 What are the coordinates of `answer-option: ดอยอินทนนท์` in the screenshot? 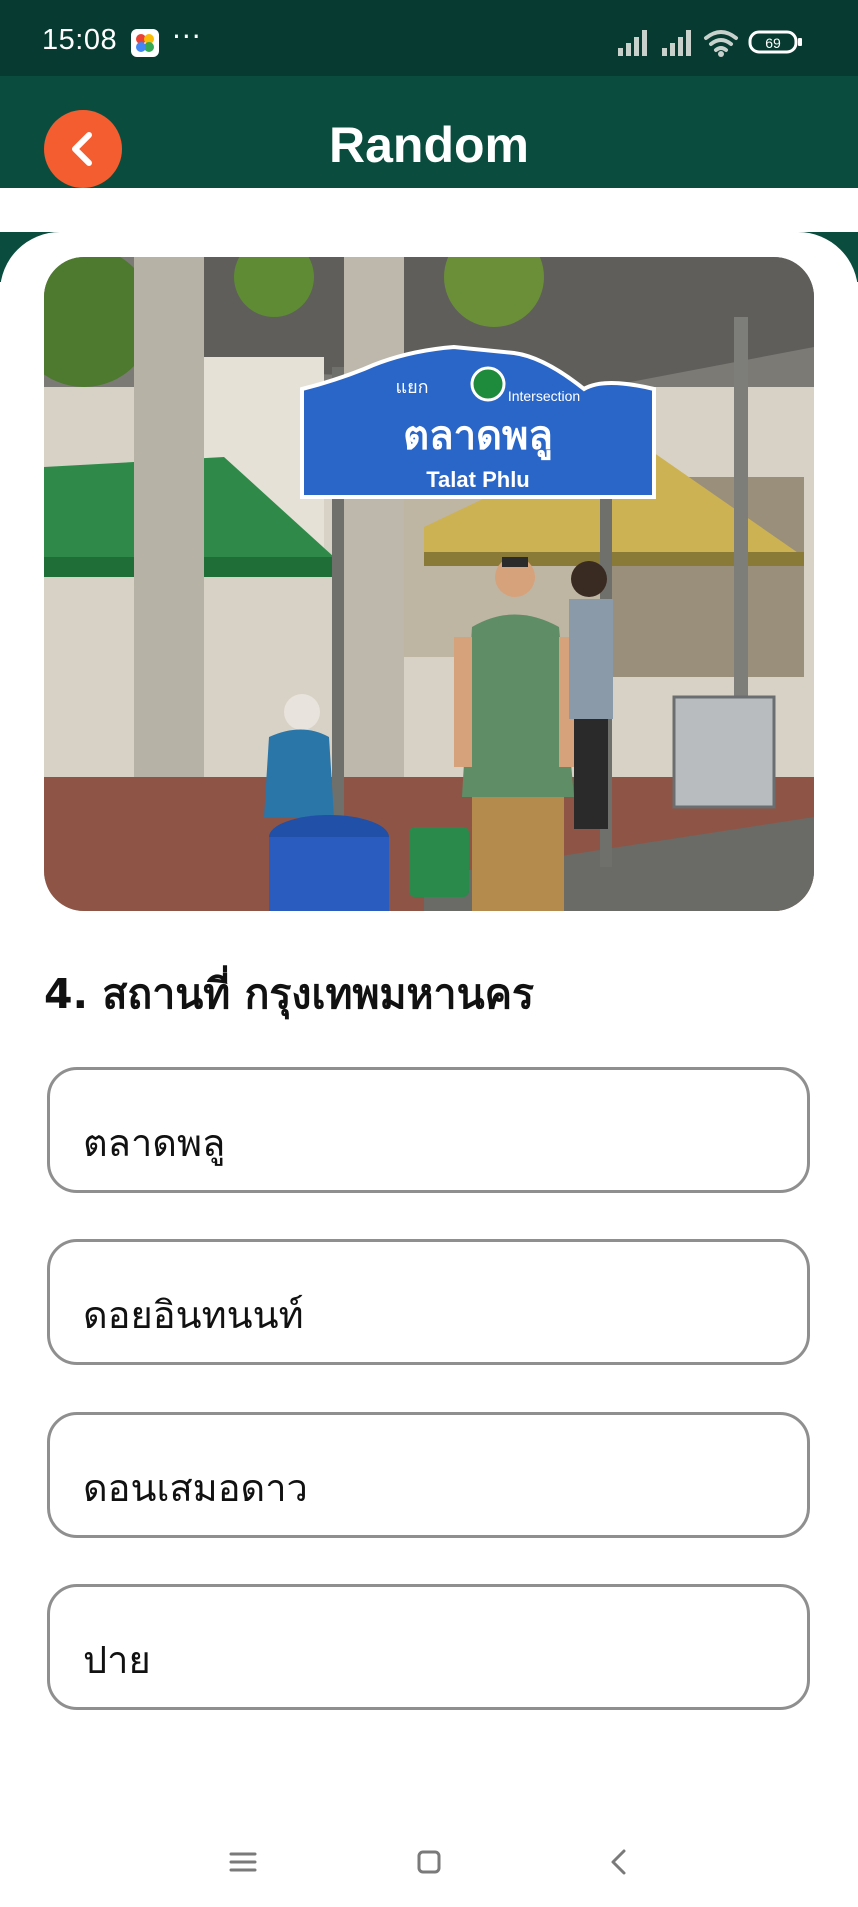 It's located at (428, 1302).